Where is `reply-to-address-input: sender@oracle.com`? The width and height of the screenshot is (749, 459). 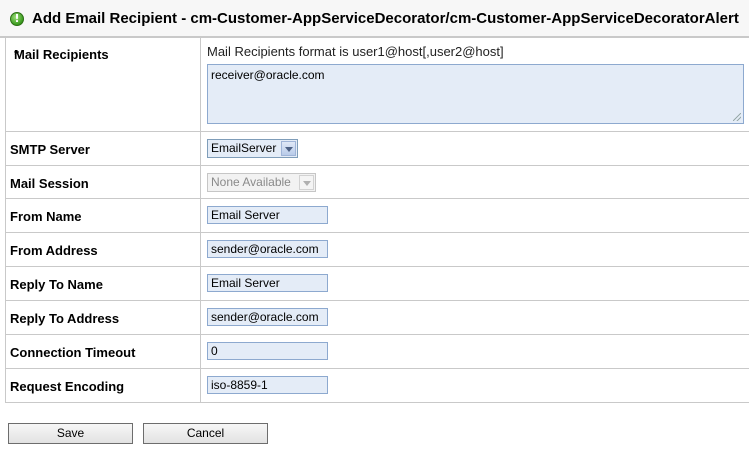 reply-to-address-input: sender@oracle.com is located at coordinates (267, 317).